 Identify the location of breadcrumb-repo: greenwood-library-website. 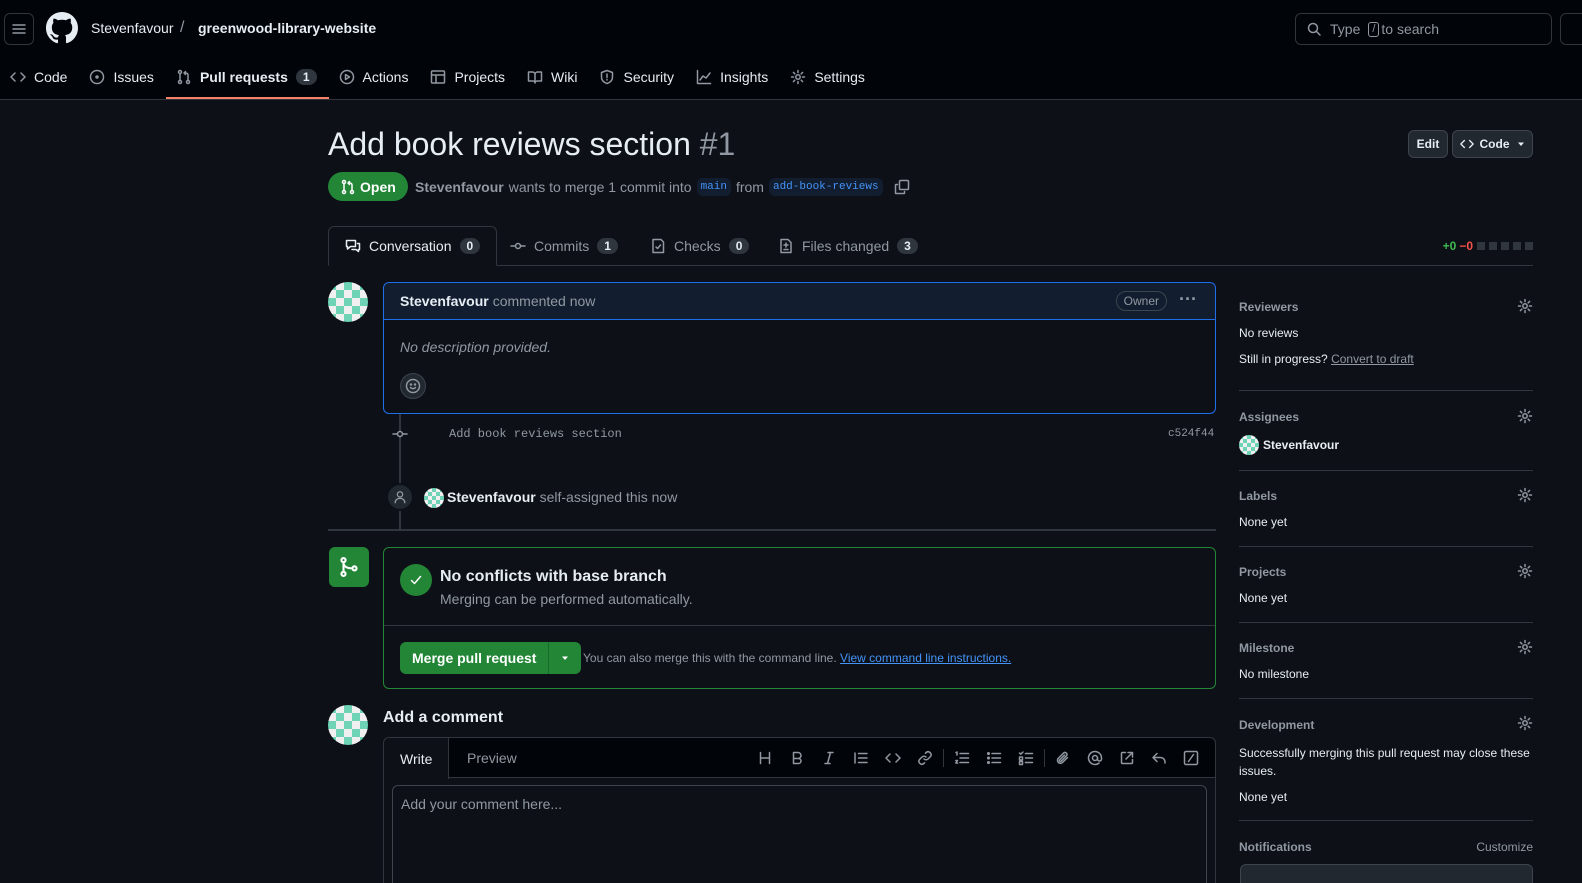
(287, 28).